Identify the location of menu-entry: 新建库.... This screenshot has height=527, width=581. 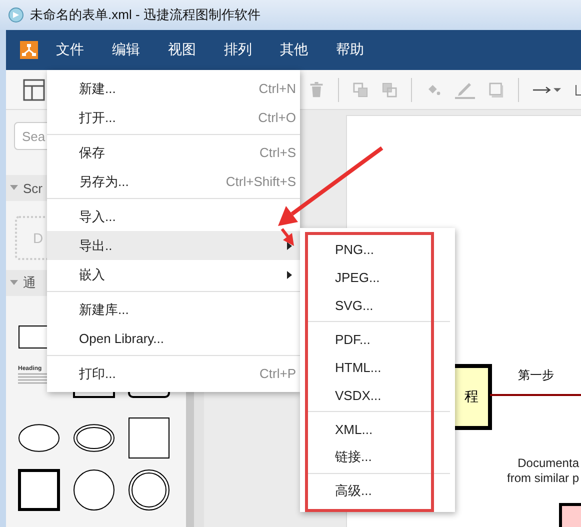
(173, 309).